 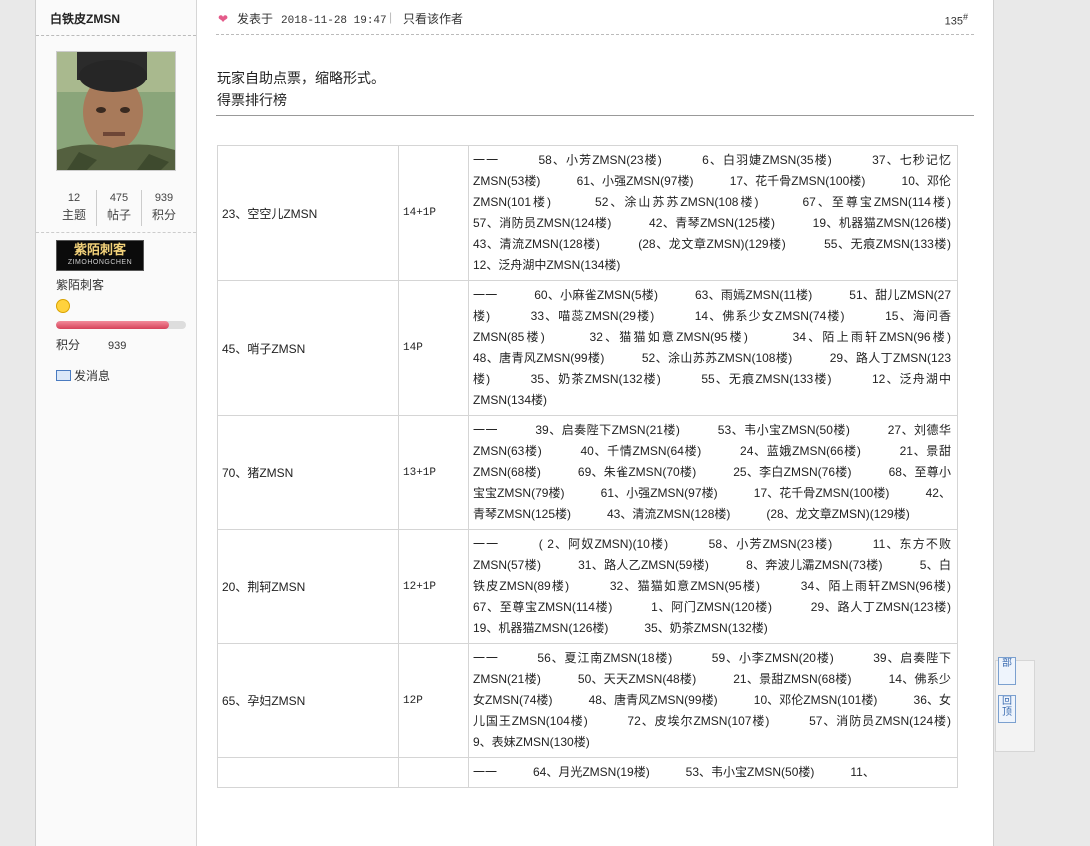 I want to click on vote-count: 12+1P, so click(x=433, y=586).